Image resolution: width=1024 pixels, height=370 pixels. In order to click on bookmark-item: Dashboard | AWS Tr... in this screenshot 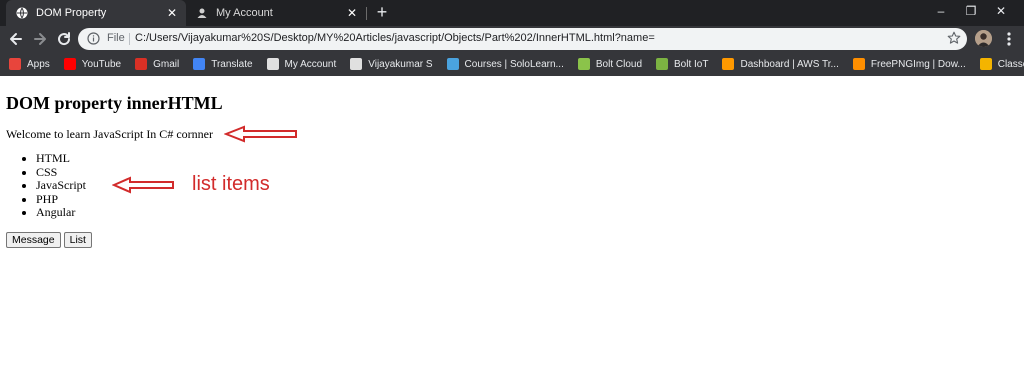, I will do `click(780, 64)`.